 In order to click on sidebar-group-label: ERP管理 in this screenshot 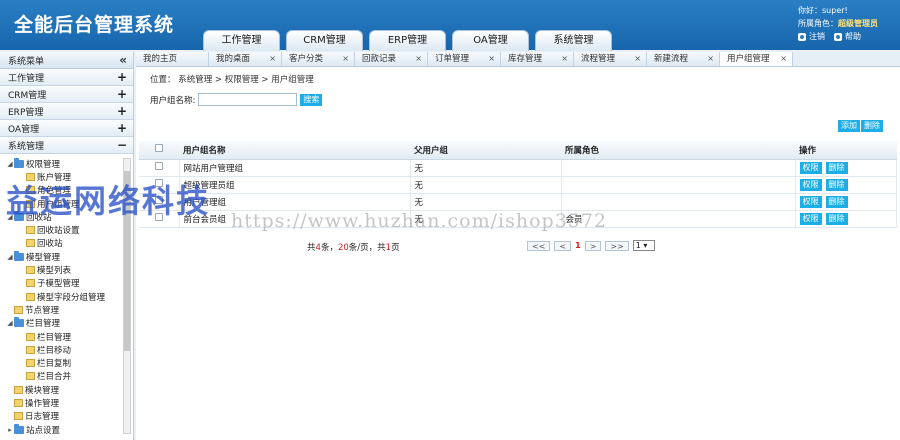, I will do `click(26, 112)`.